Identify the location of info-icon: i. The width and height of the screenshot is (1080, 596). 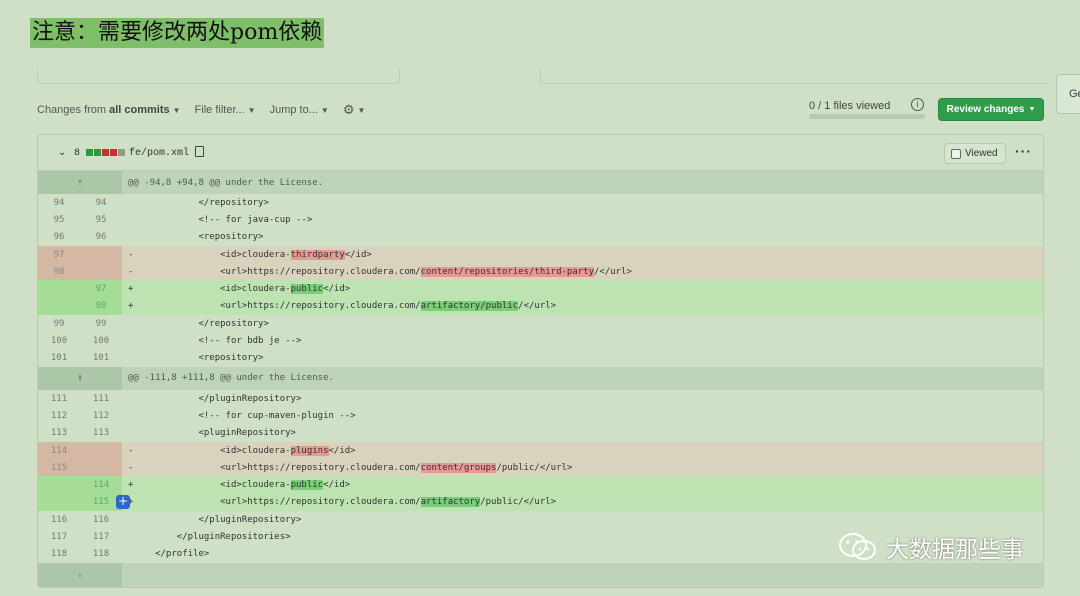
(917, 104).